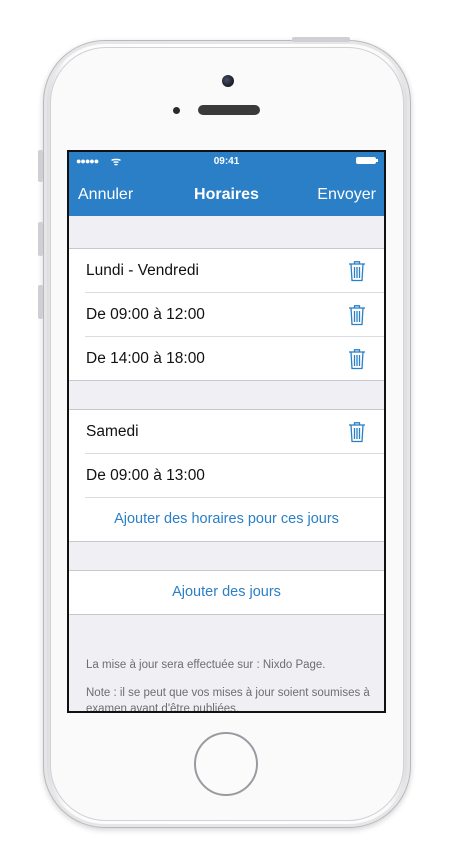 The width and height of the screenshot is (450, 864). What do you see at coordinates (40, 239) in the screenshot?
I see `volume-up-button` at bounding box center [40, 239].